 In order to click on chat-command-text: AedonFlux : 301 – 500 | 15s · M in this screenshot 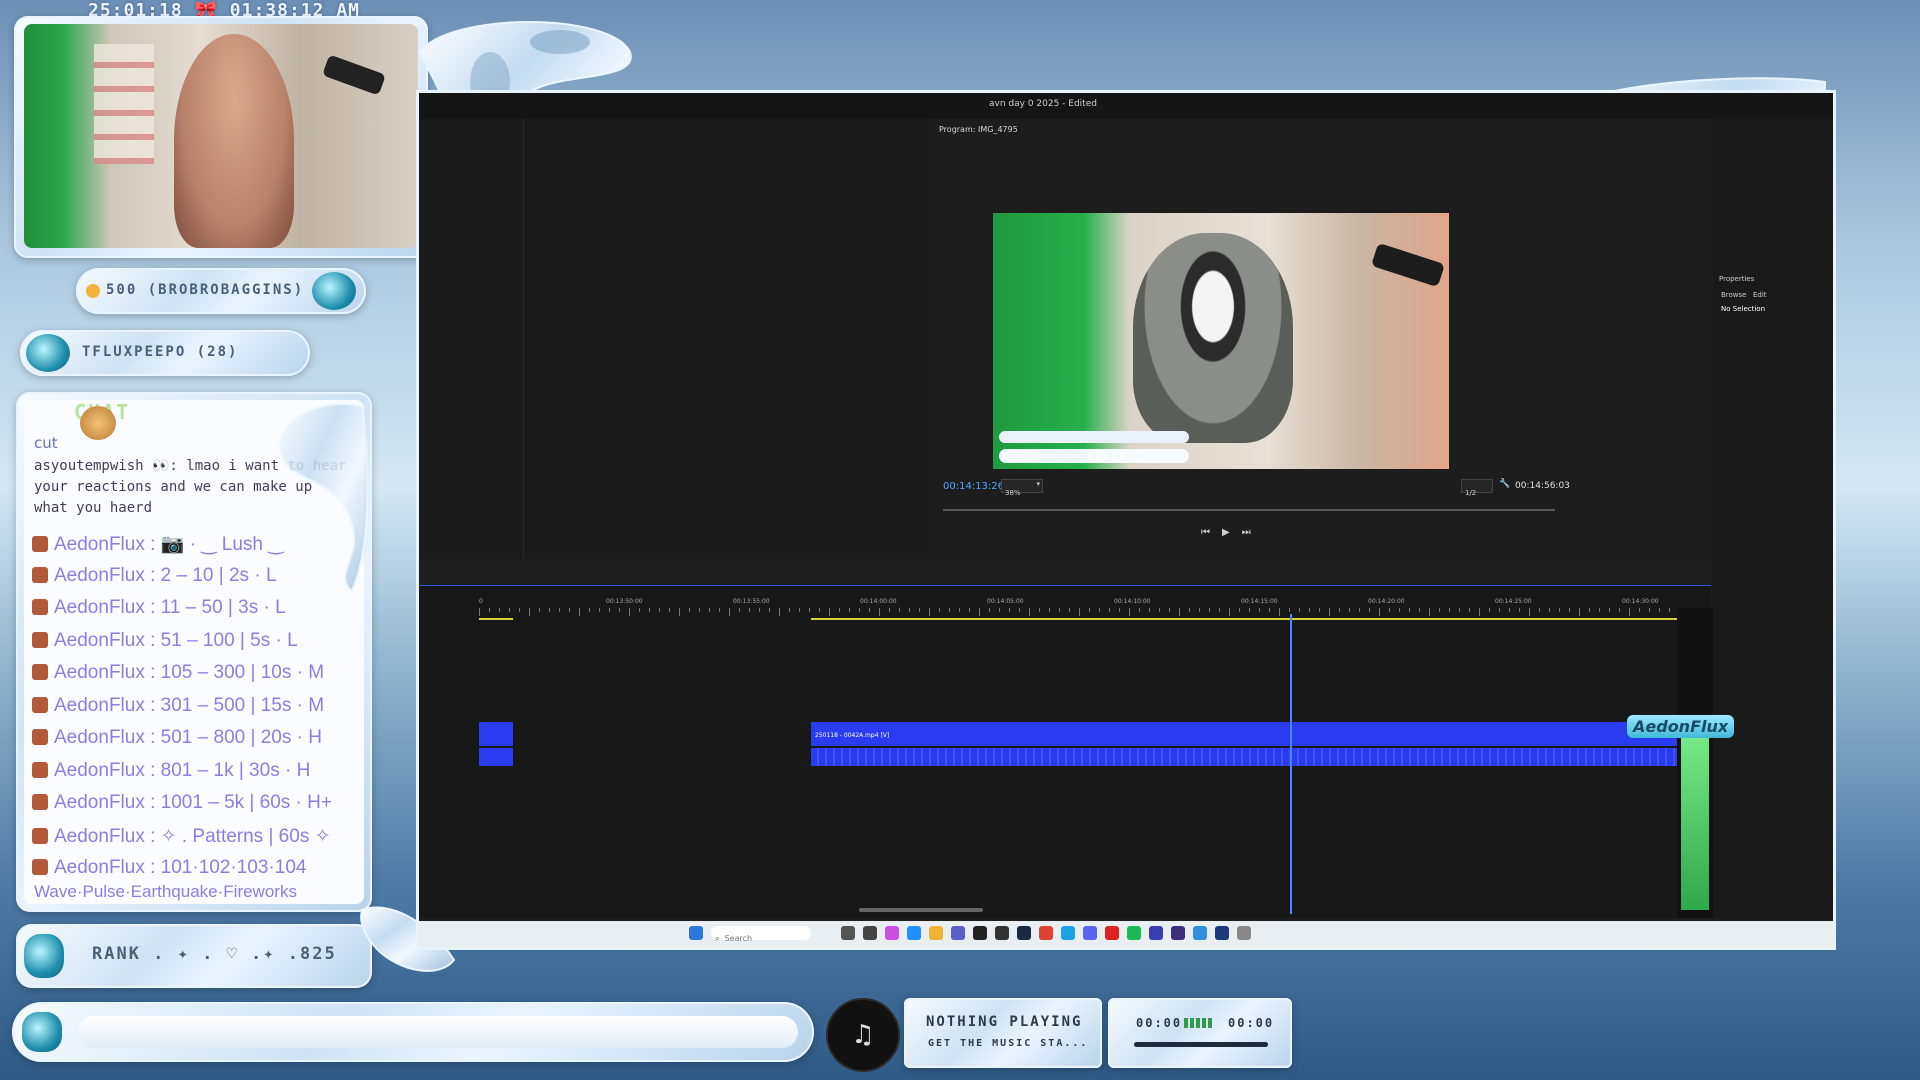, I will do `click(189, 705)`.